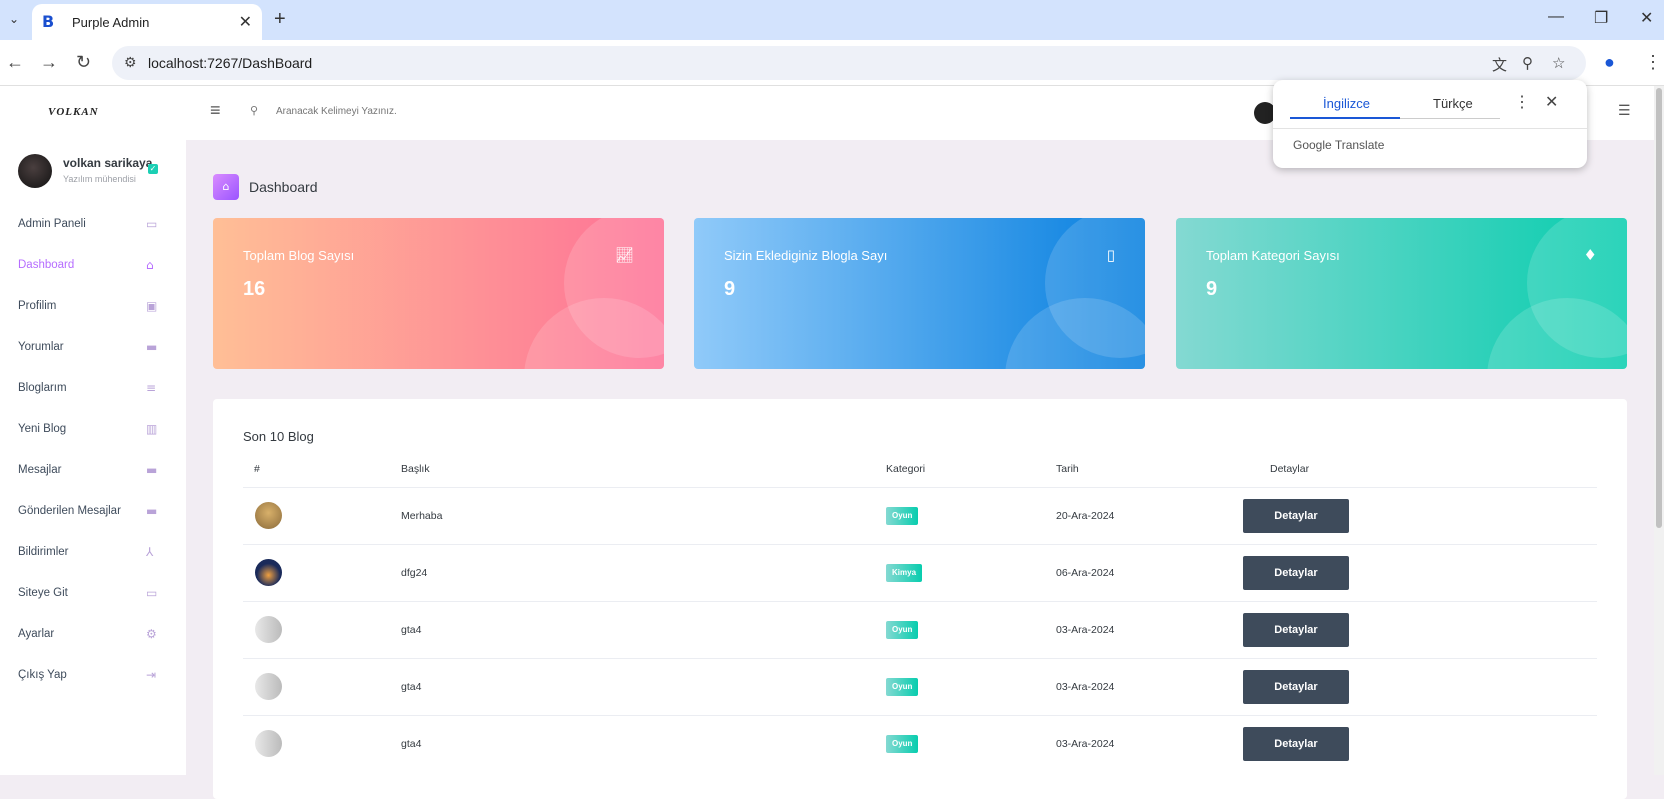 This screenshot has width=1664, height=799. I want to click on sidebar-item-ayarlar: Ayarlar ⚙, so click(93, 635).